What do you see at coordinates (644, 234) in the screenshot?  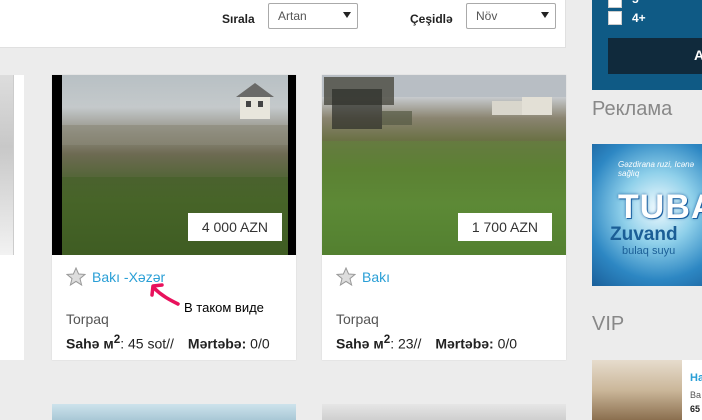 I see `ad-product: Zuvand` at bounding box center [644, 234].